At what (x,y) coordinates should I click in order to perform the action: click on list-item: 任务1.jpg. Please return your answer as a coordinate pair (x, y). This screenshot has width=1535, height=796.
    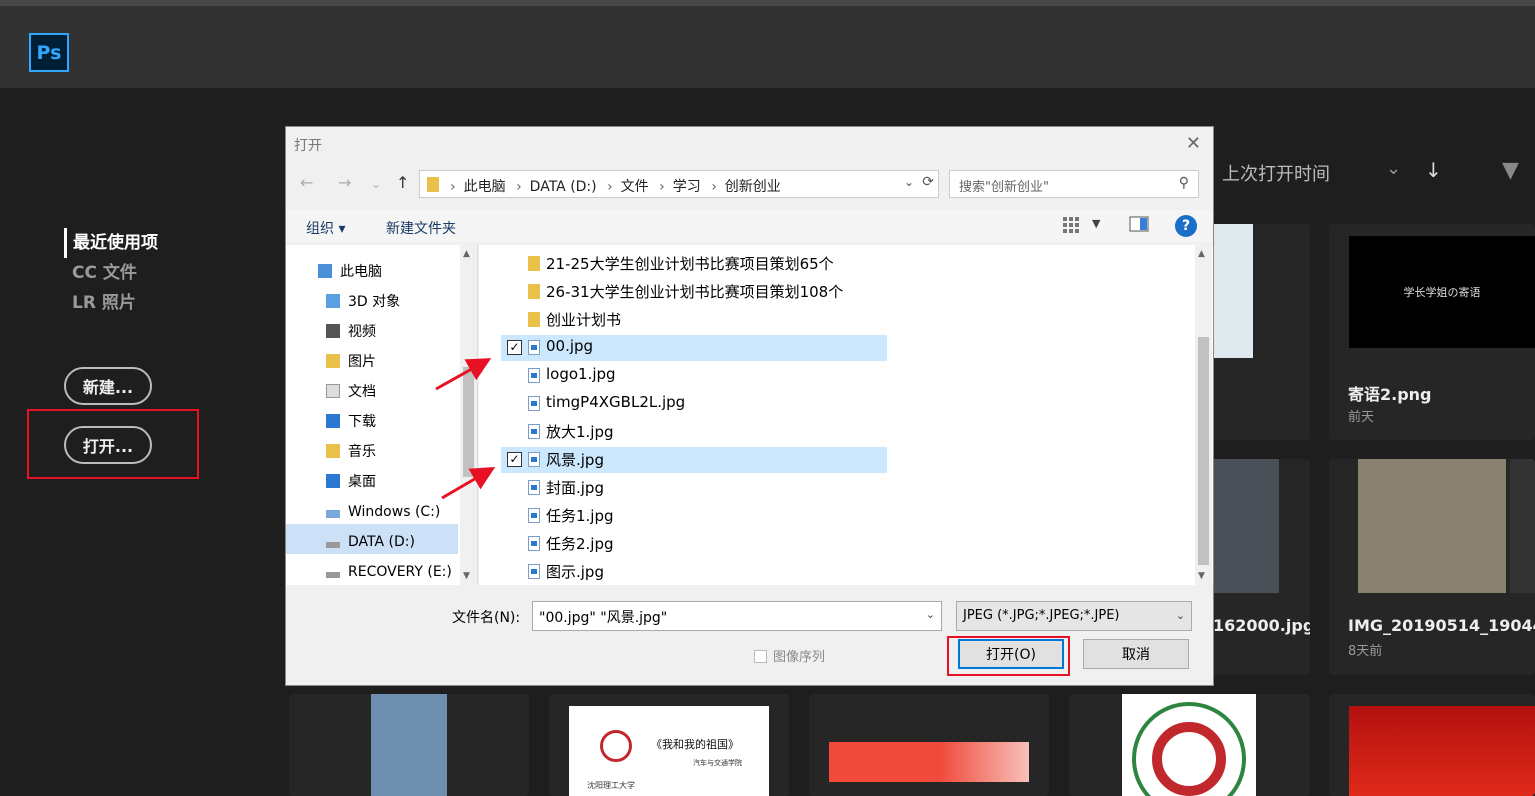
    Looking at the image, I should click on (694, 516).